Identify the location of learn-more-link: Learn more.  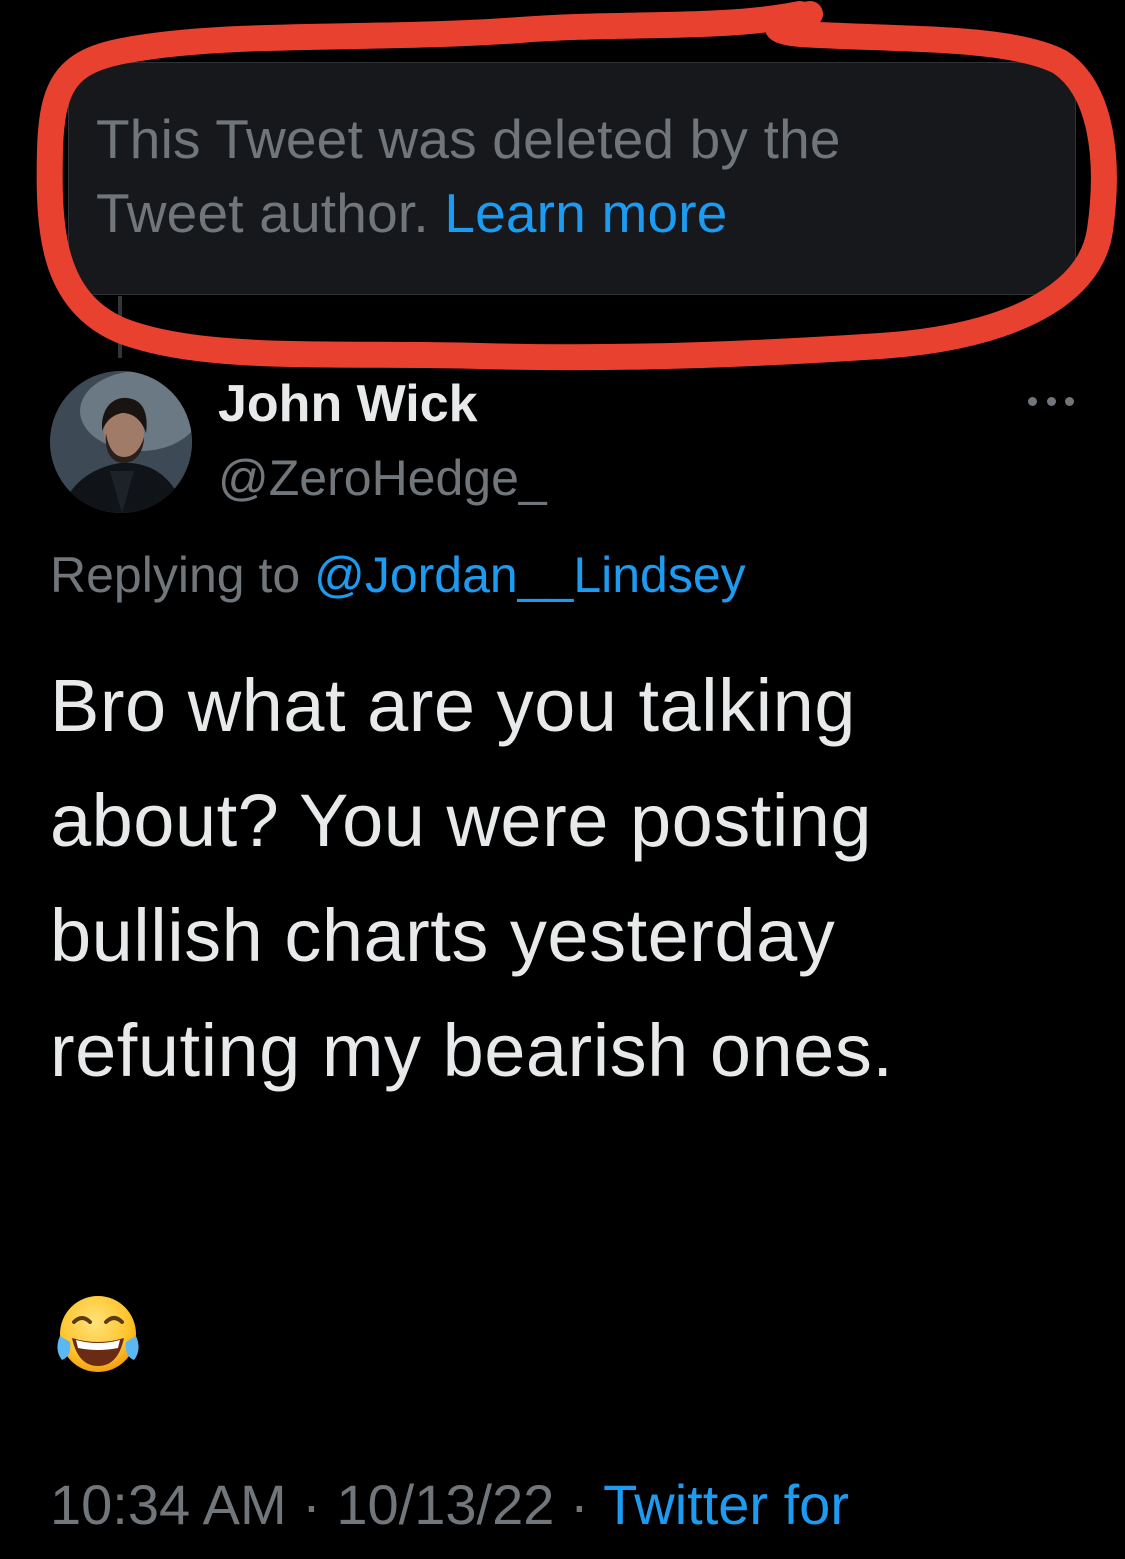
(585, 213).